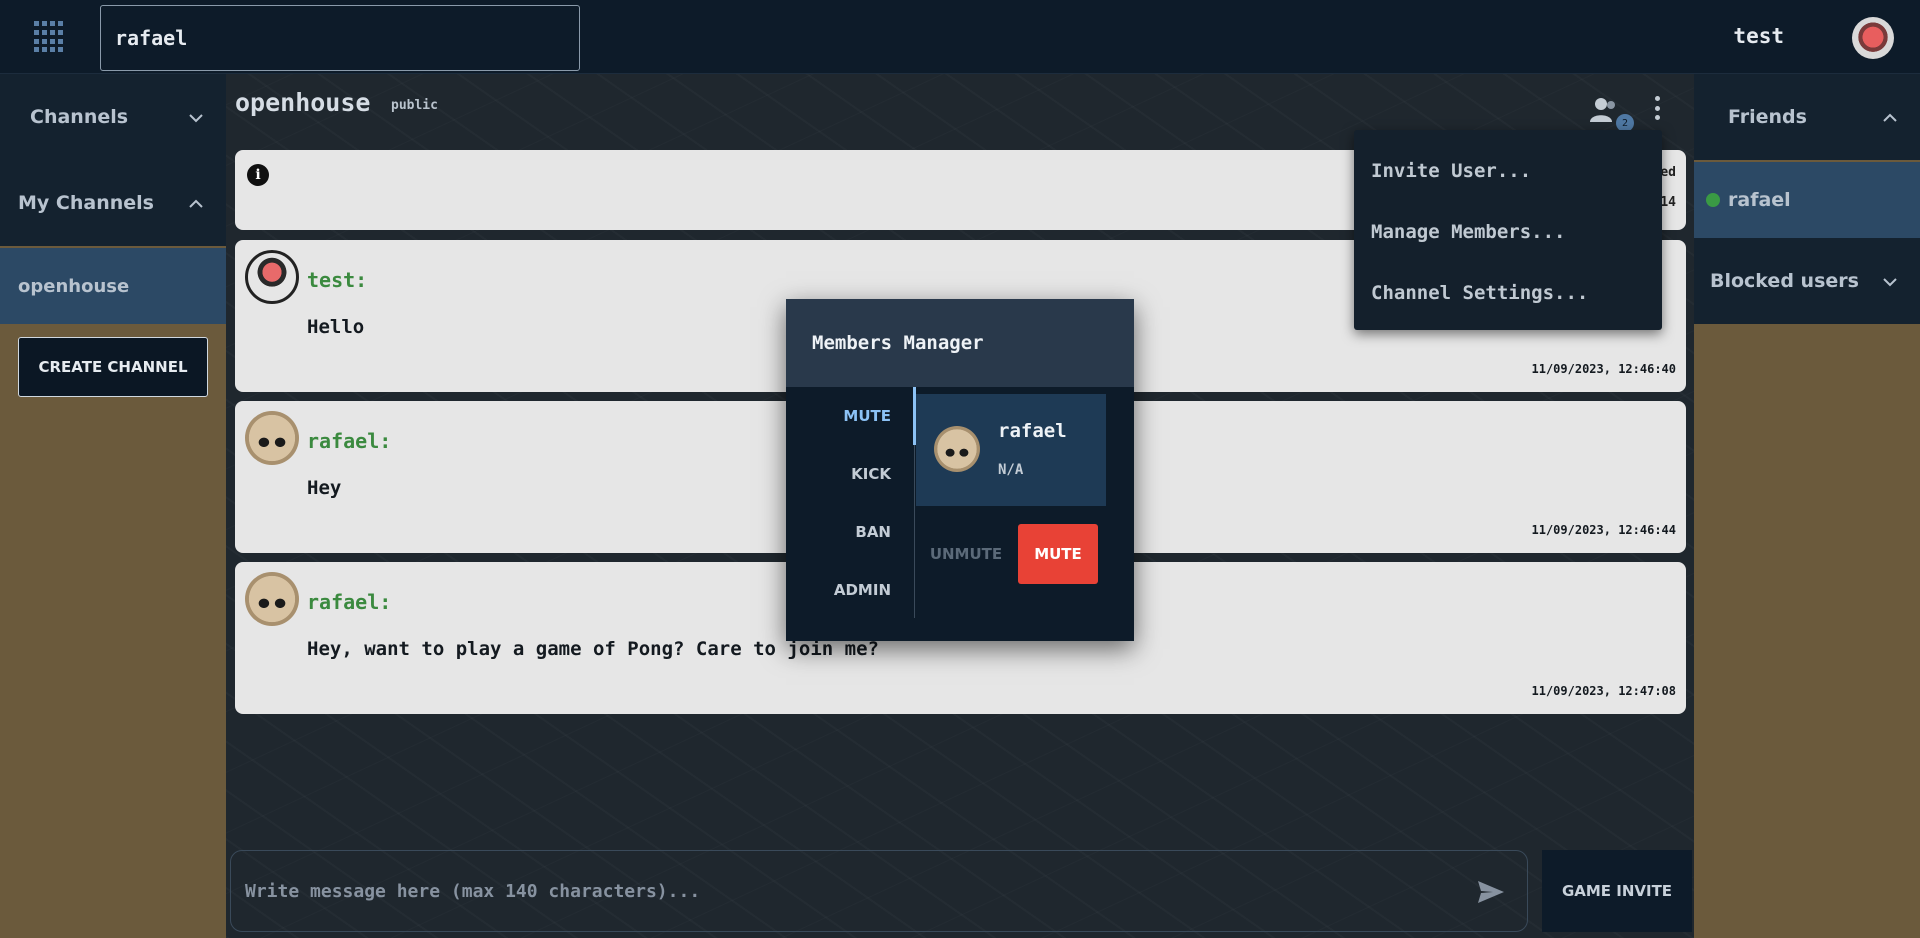  What do you see at coordinates (1759, 200) in the screenshot?
I see `friend-name: rafael` at bounding box center [1759, 200].